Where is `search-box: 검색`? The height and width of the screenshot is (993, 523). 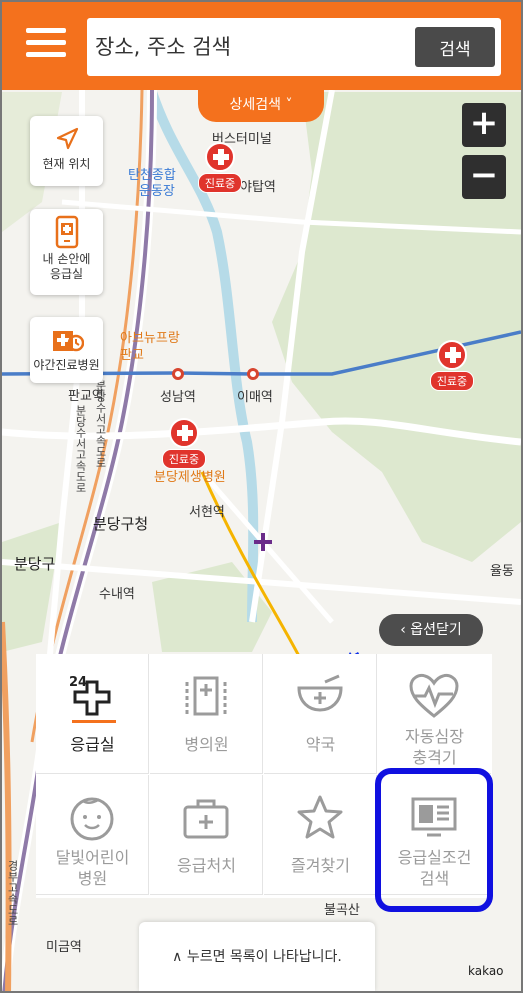
search-box: 검색 is located at coordinates (294, 47).